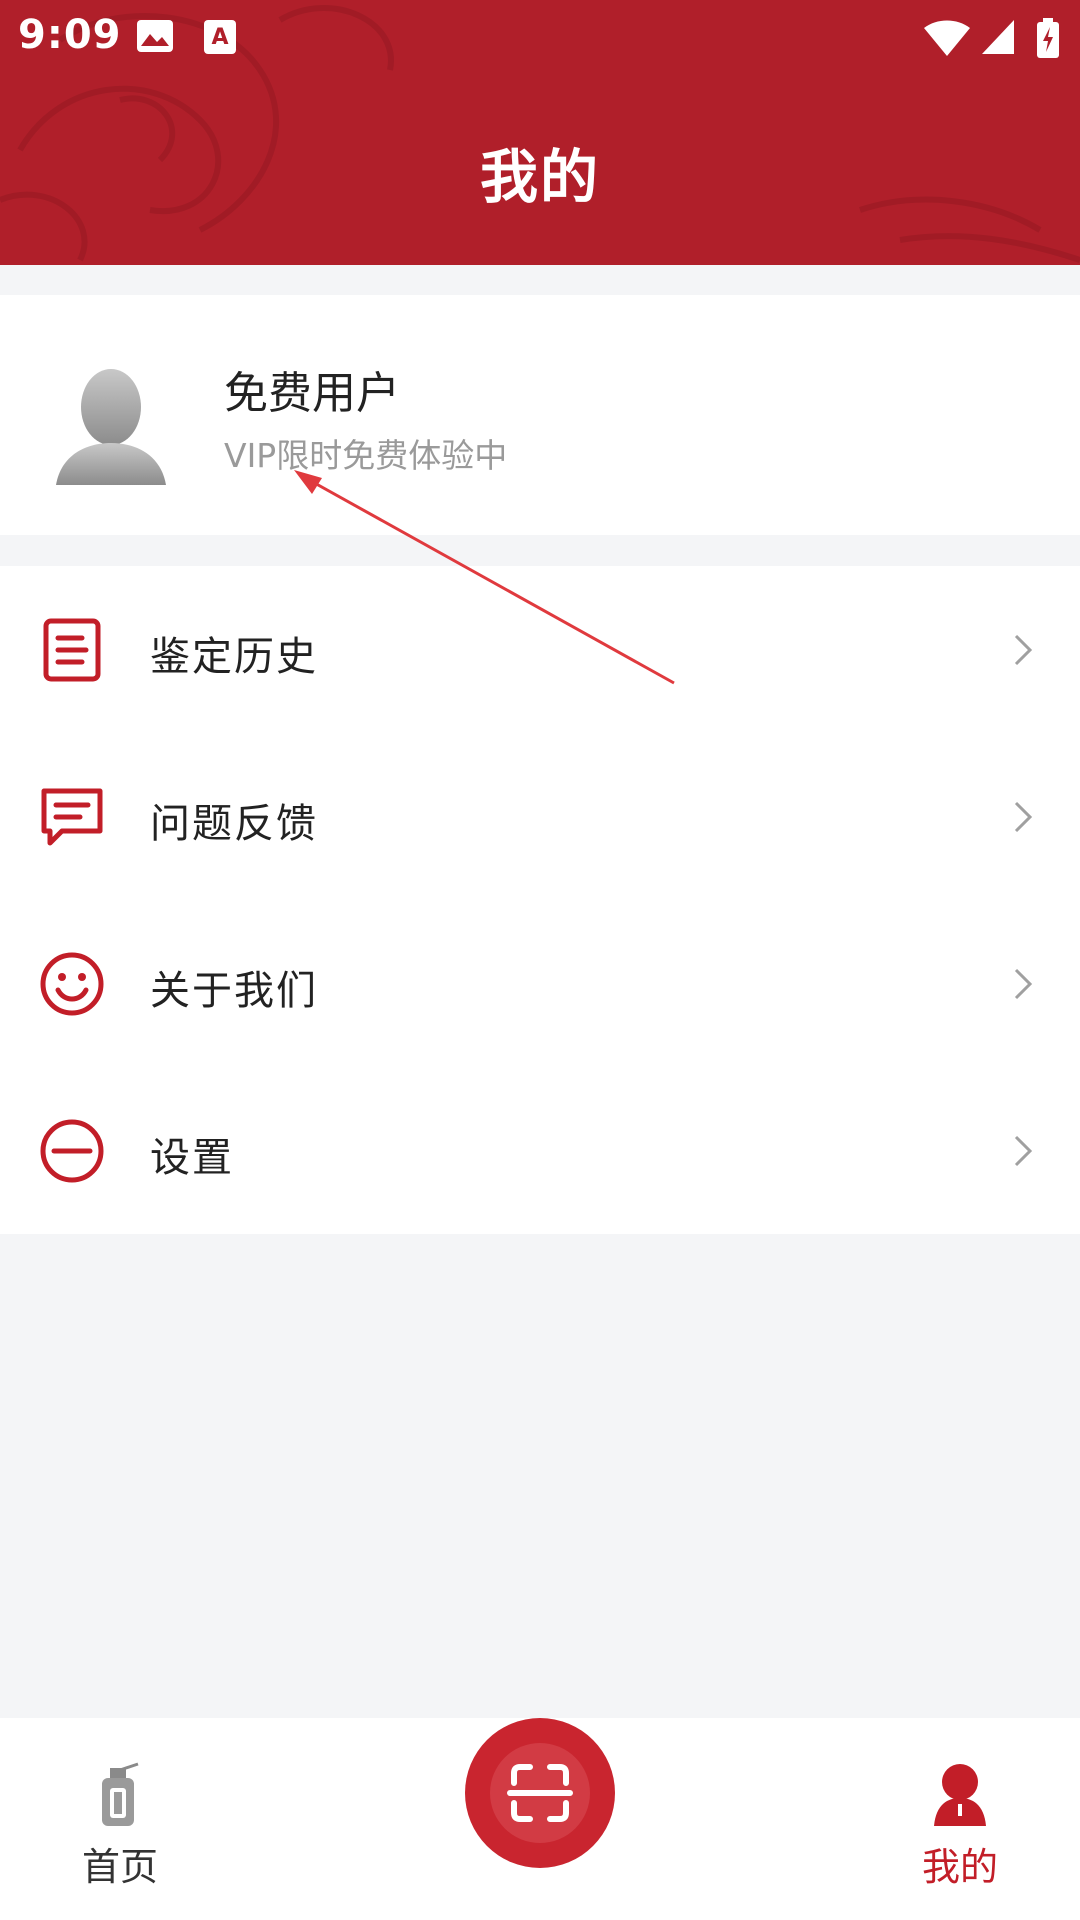 This screenshot has height=1920, width=1080. What do you see at coordinates (540, 1150) in the screenshot?
I see `menu-item-settings: 设置` at bounding box center [540, 1150].